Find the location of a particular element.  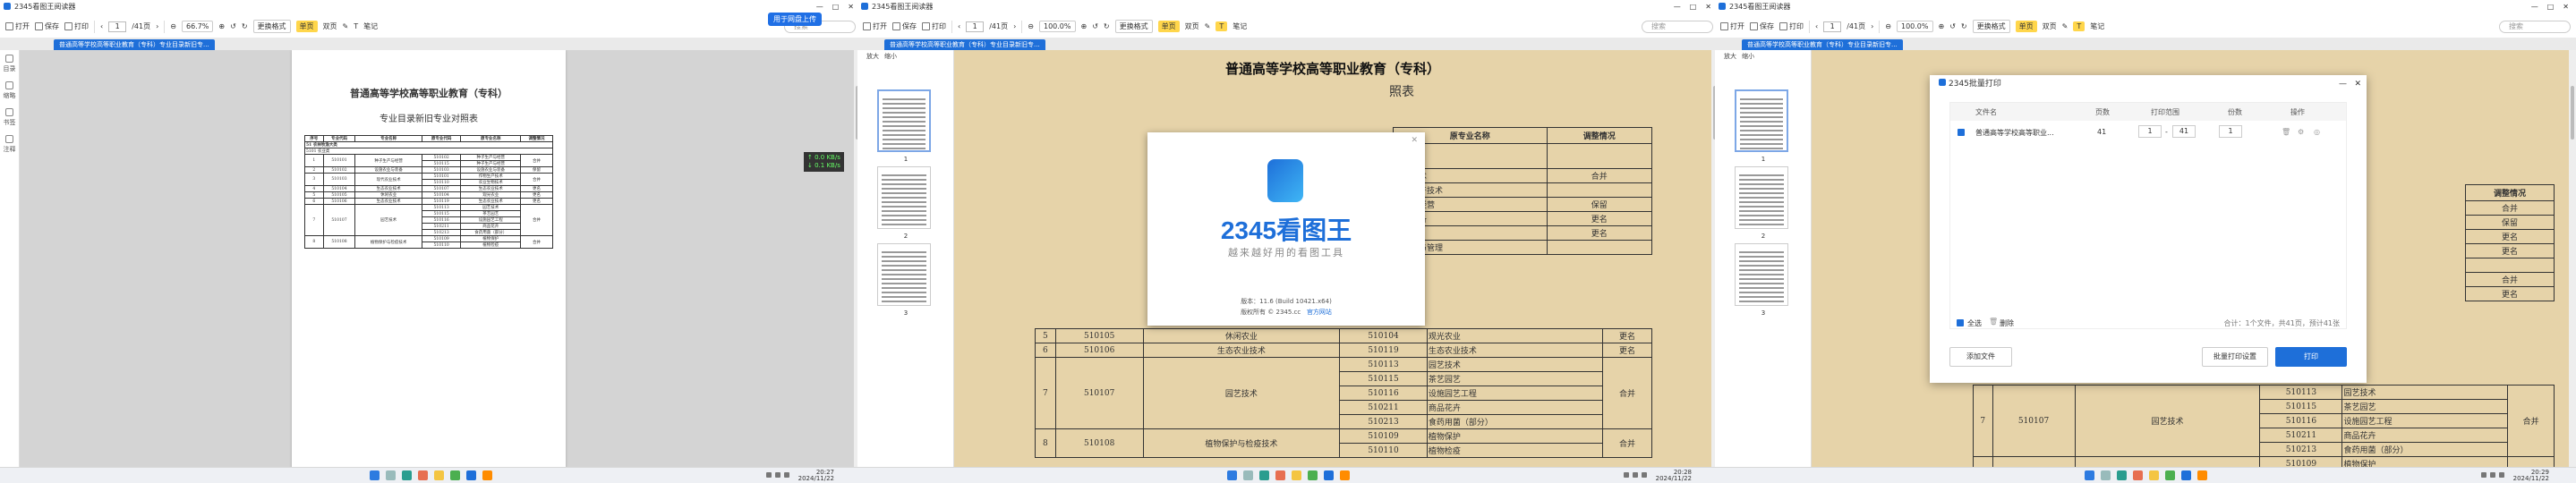

single-page-button: 单页 is located at coordinates (2026, 26).